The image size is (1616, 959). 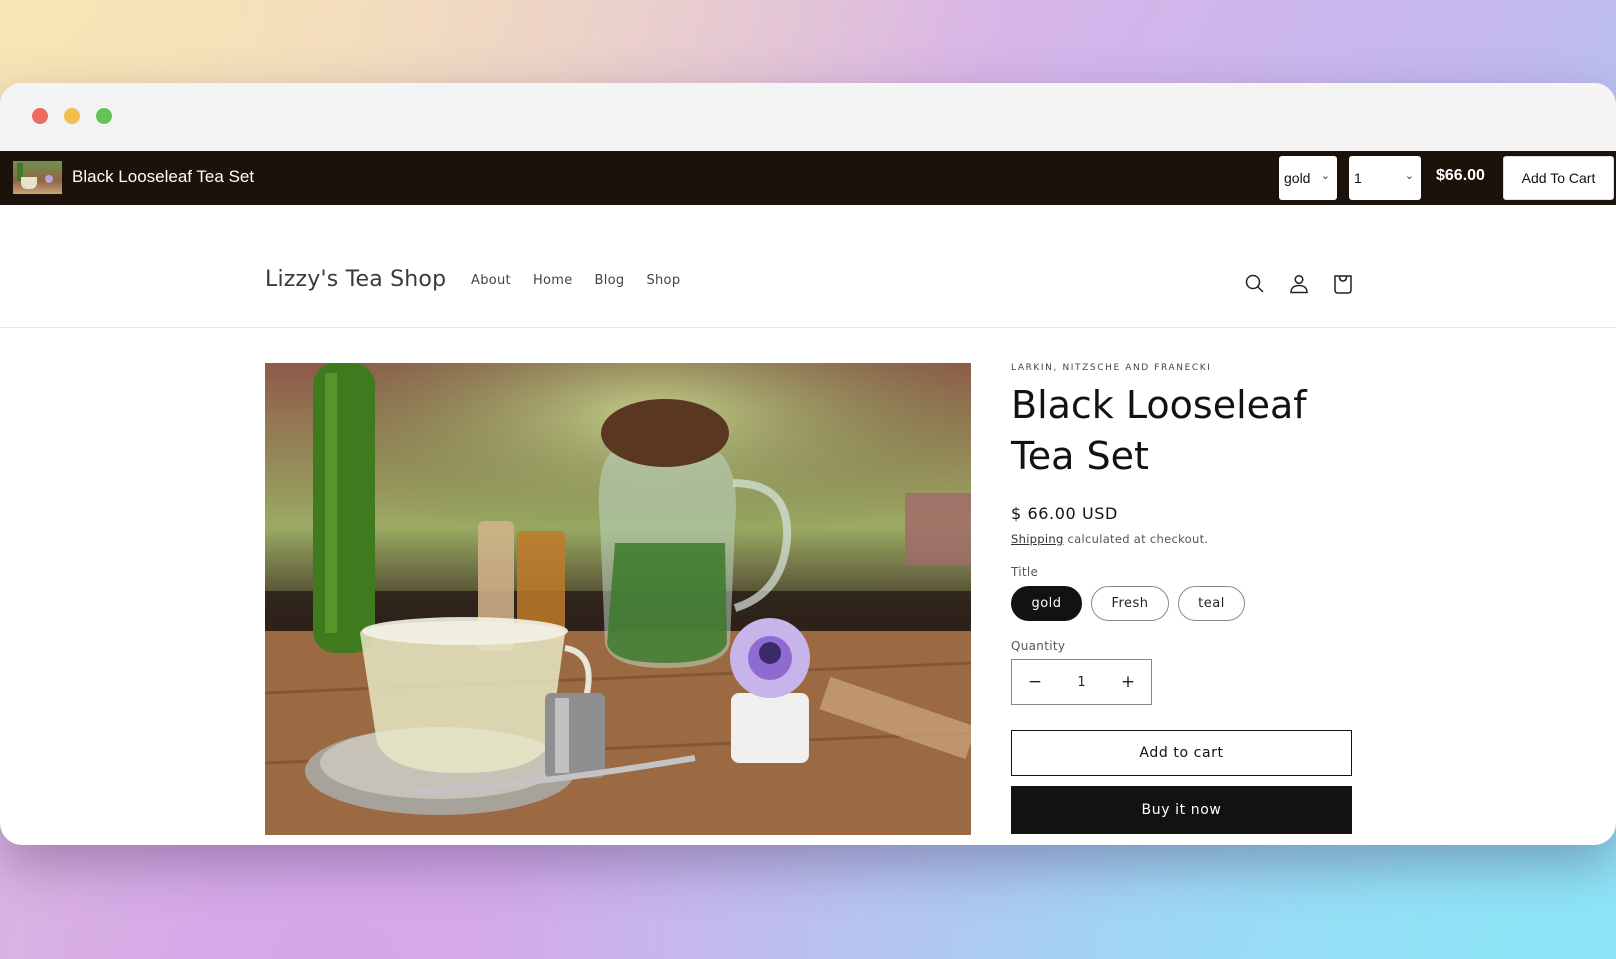 What do you see at coordinates (1358, 178) in the screenshot?
I see `sticky-quantity-value: 1` at bounding box center [1358, 178].